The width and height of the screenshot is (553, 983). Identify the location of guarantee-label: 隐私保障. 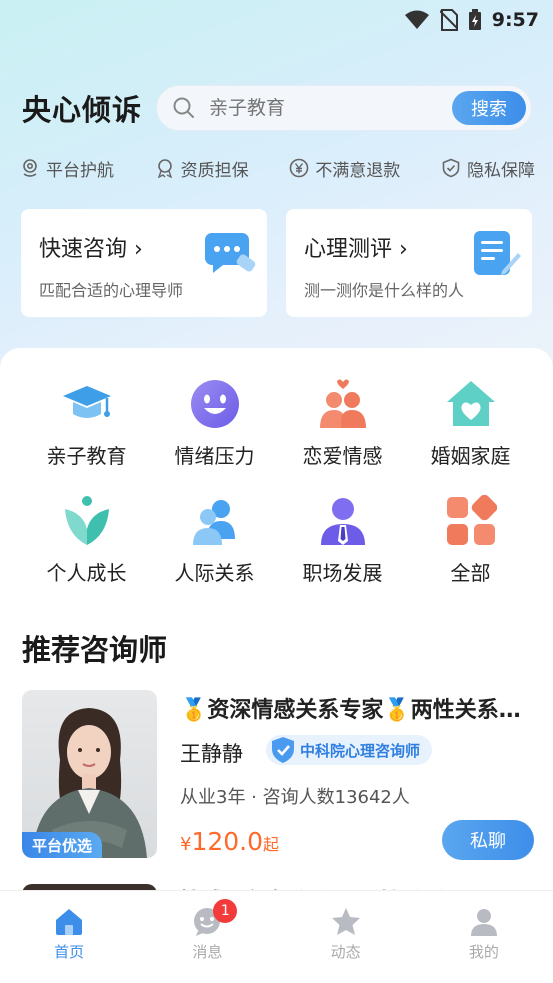
(500, 170).